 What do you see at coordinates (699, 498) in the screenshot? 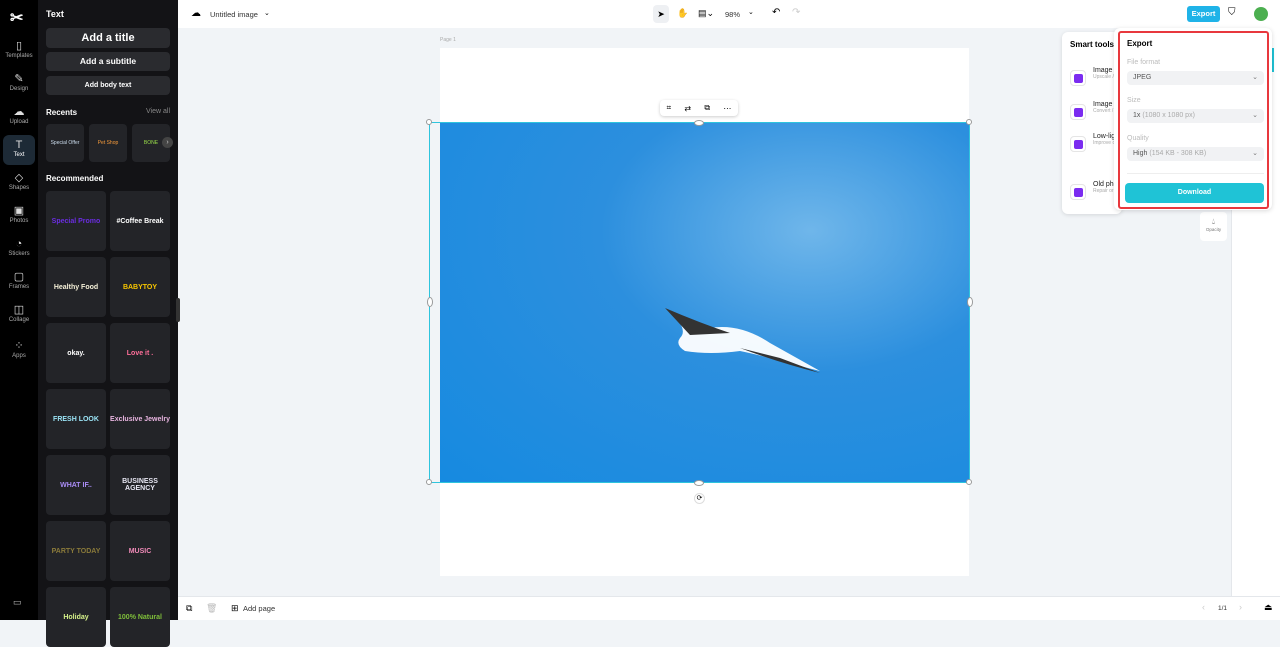
I see `rotate-icon: ⟳` at bounding box center [699, 498].